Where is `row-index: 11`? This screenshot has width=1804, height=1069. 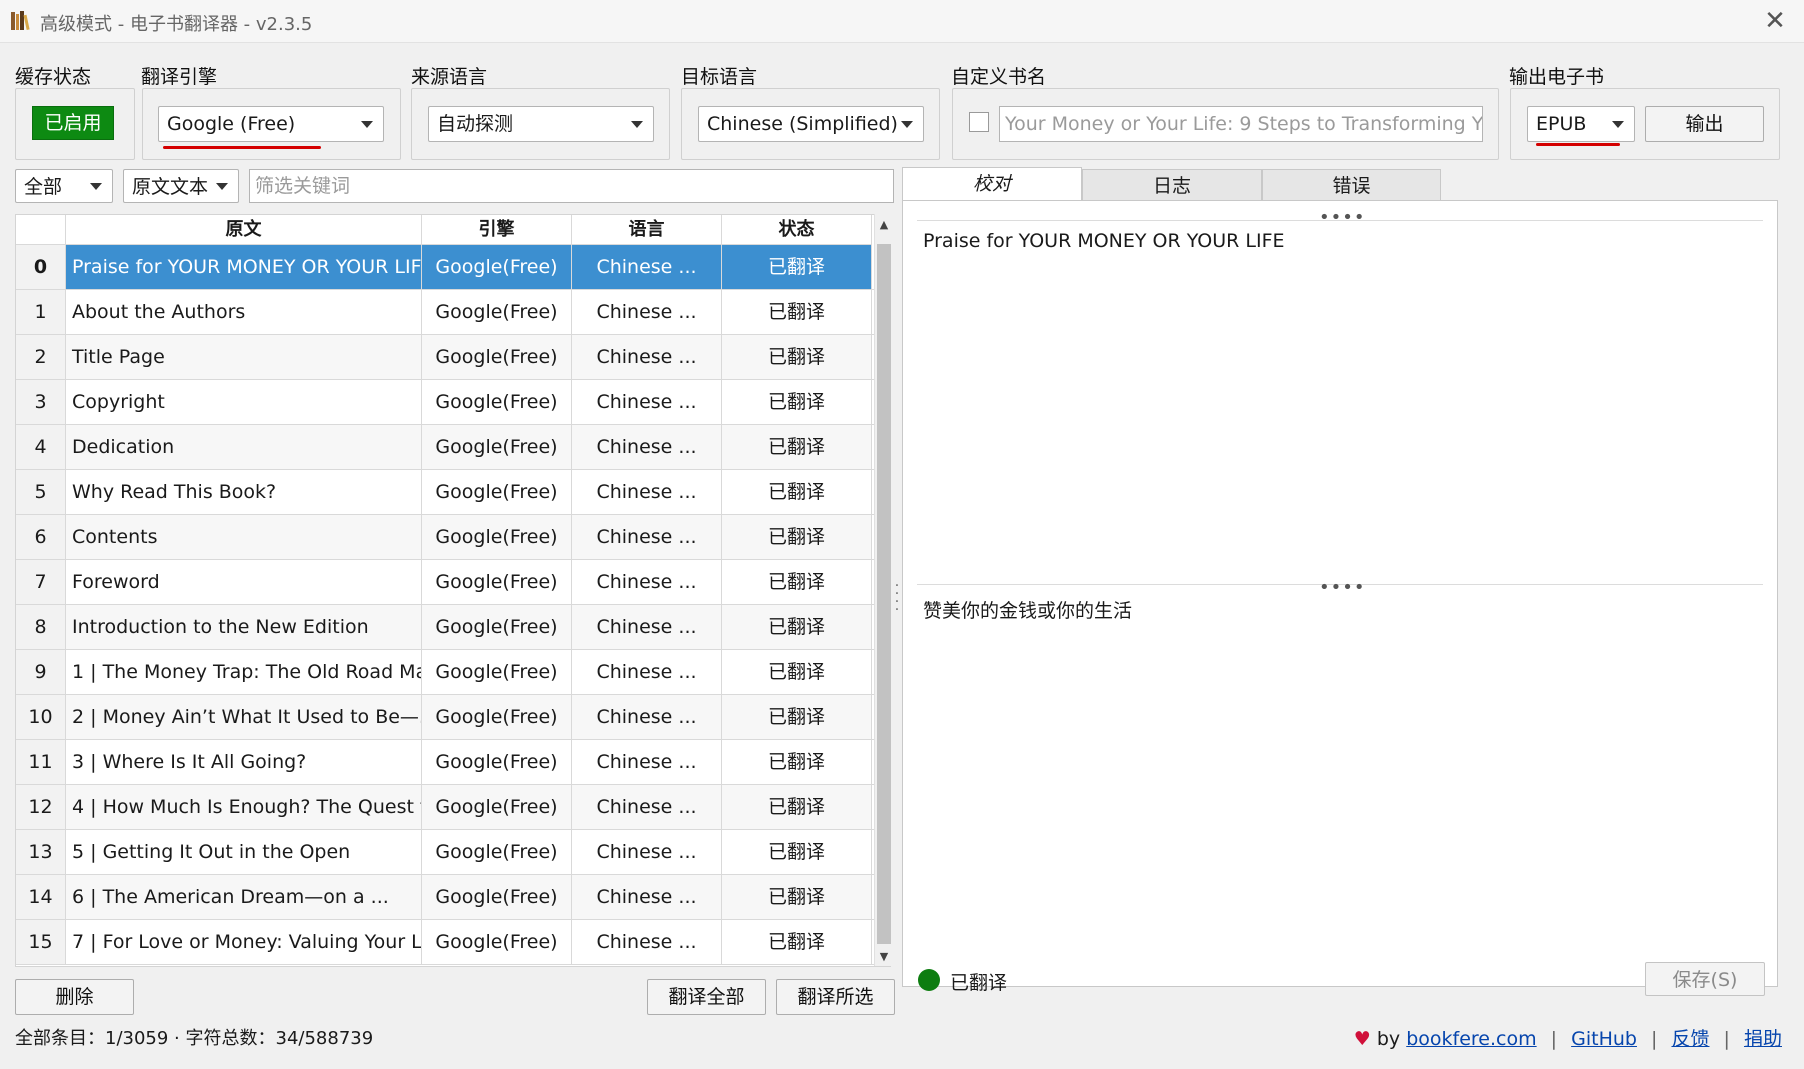 row-index: 11 is located at coordinates (41, 762).